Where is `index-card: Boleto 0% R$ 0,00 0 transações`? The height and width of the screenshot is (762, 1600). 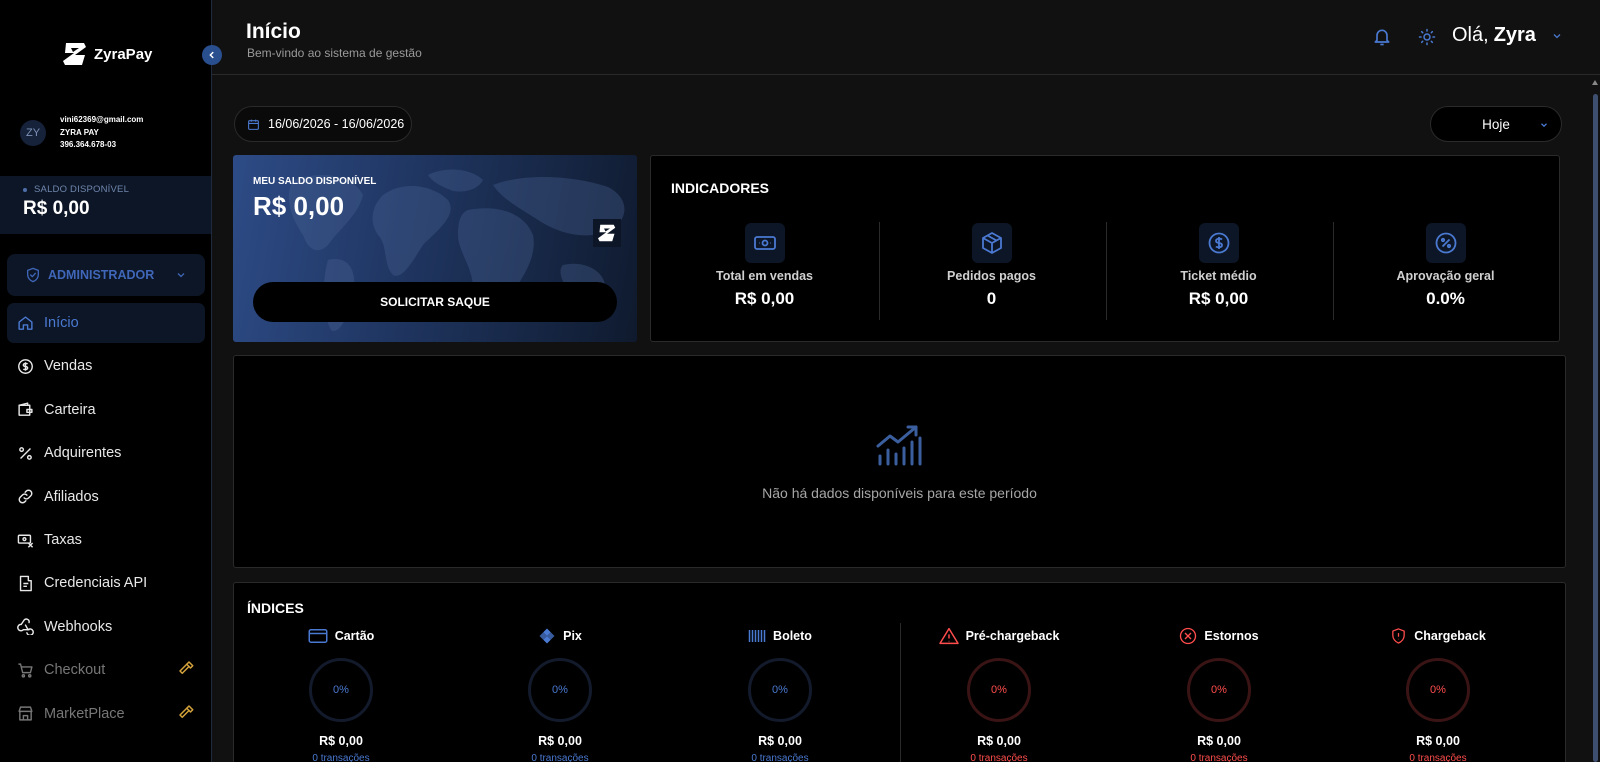
index-card: Boleto 0% R$ 0,00 0 transações is located at coordinates (780, 694).